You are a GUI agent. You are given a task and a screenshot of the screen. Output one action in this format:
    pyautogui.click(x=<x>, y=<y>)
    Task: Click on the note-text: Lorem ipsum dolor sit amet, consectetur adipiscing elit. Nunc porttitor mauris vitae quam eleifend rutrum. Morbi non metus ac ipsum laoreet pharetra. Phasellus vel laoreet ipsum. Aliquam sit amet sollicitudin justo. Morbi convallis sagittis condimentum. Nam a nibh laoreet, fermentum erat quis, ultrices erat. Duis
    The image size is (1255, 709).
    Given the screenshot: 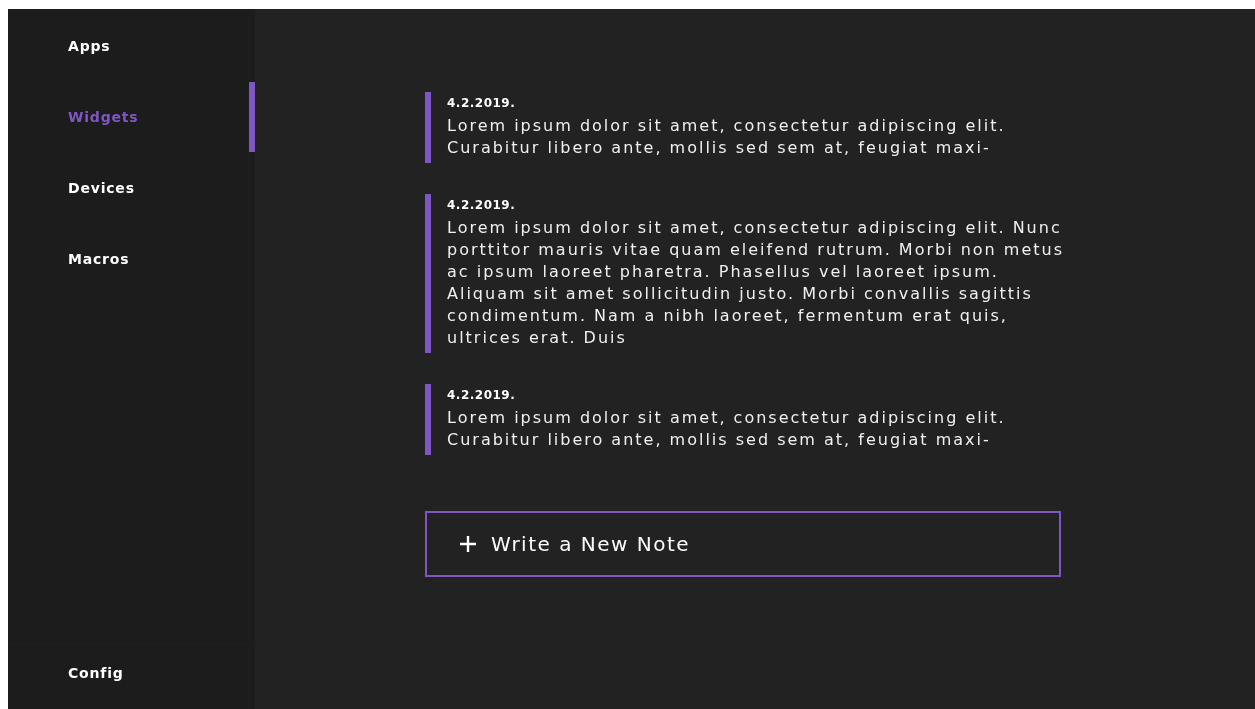 What is the action you would take?
    pyautogui.click(x=756, y=283)
    